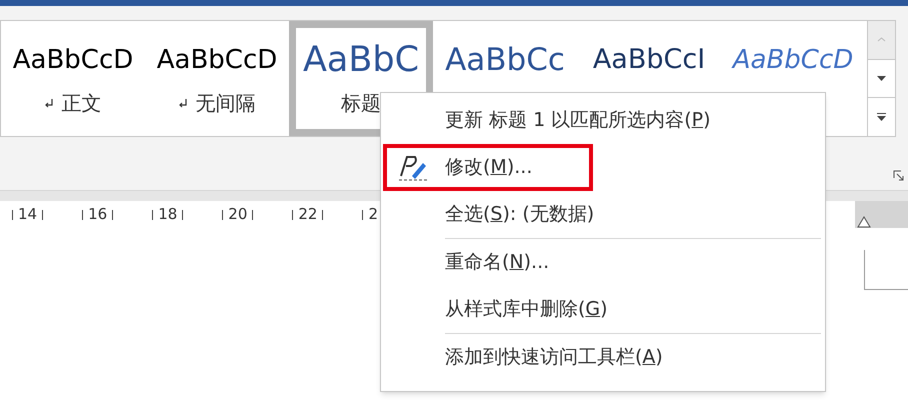 The image size is (908, 418). What do you see at coordinates (881, 39) in the screenshot?
I see `caret-up-icon` at bounding box center [881, 39].